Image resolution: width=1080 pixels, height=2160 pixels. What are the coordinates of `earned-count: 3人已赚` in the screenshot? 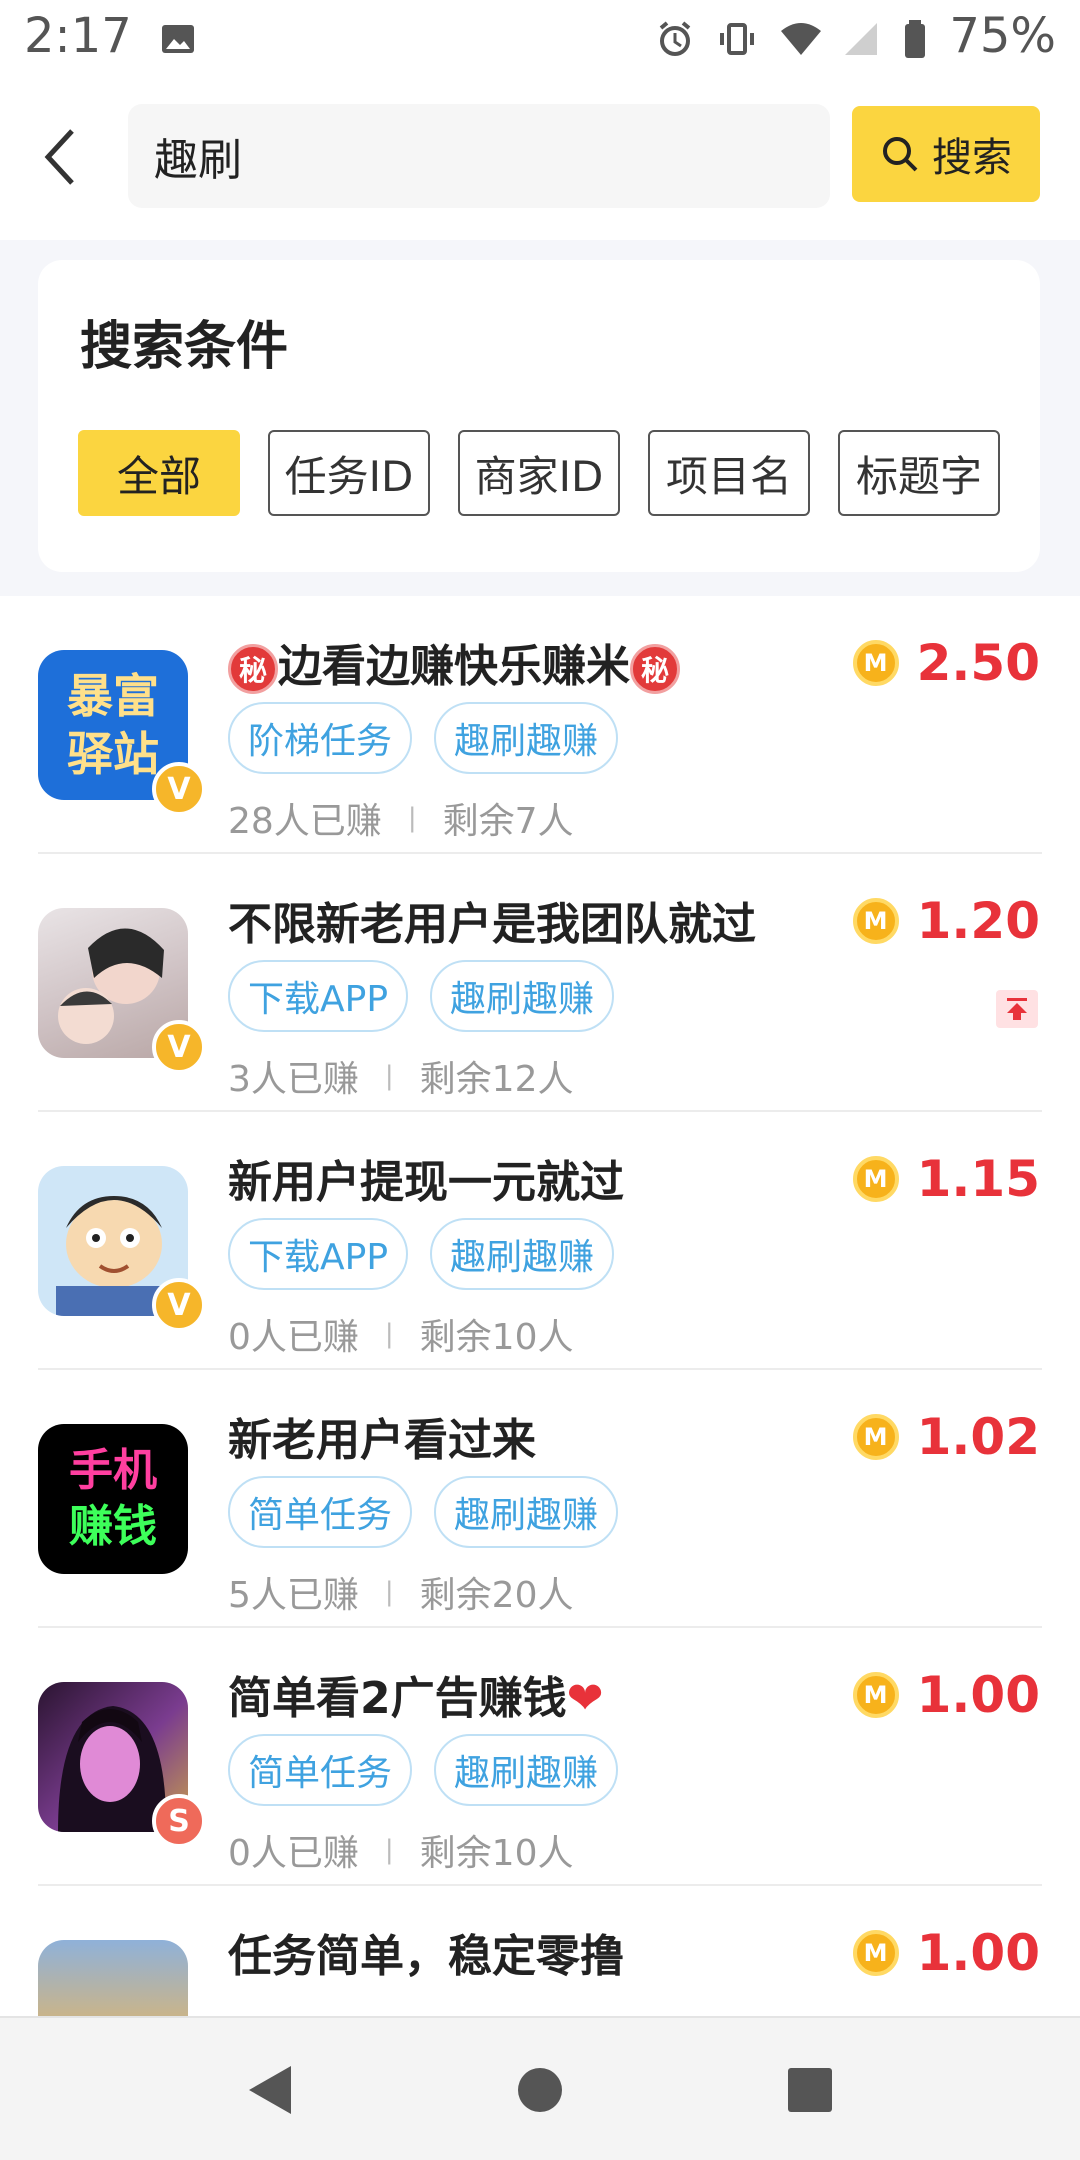 It's located at (293, 1079).